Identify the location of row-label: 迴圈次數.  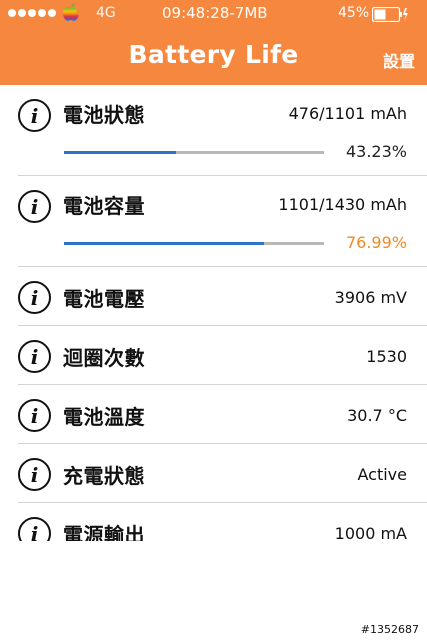
(104, 358).